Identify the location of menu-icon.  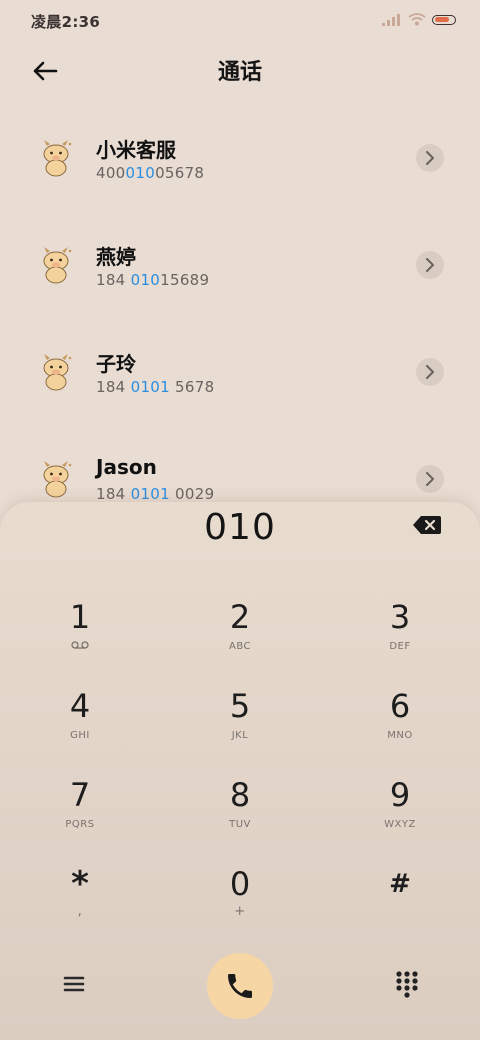
(74, 984).